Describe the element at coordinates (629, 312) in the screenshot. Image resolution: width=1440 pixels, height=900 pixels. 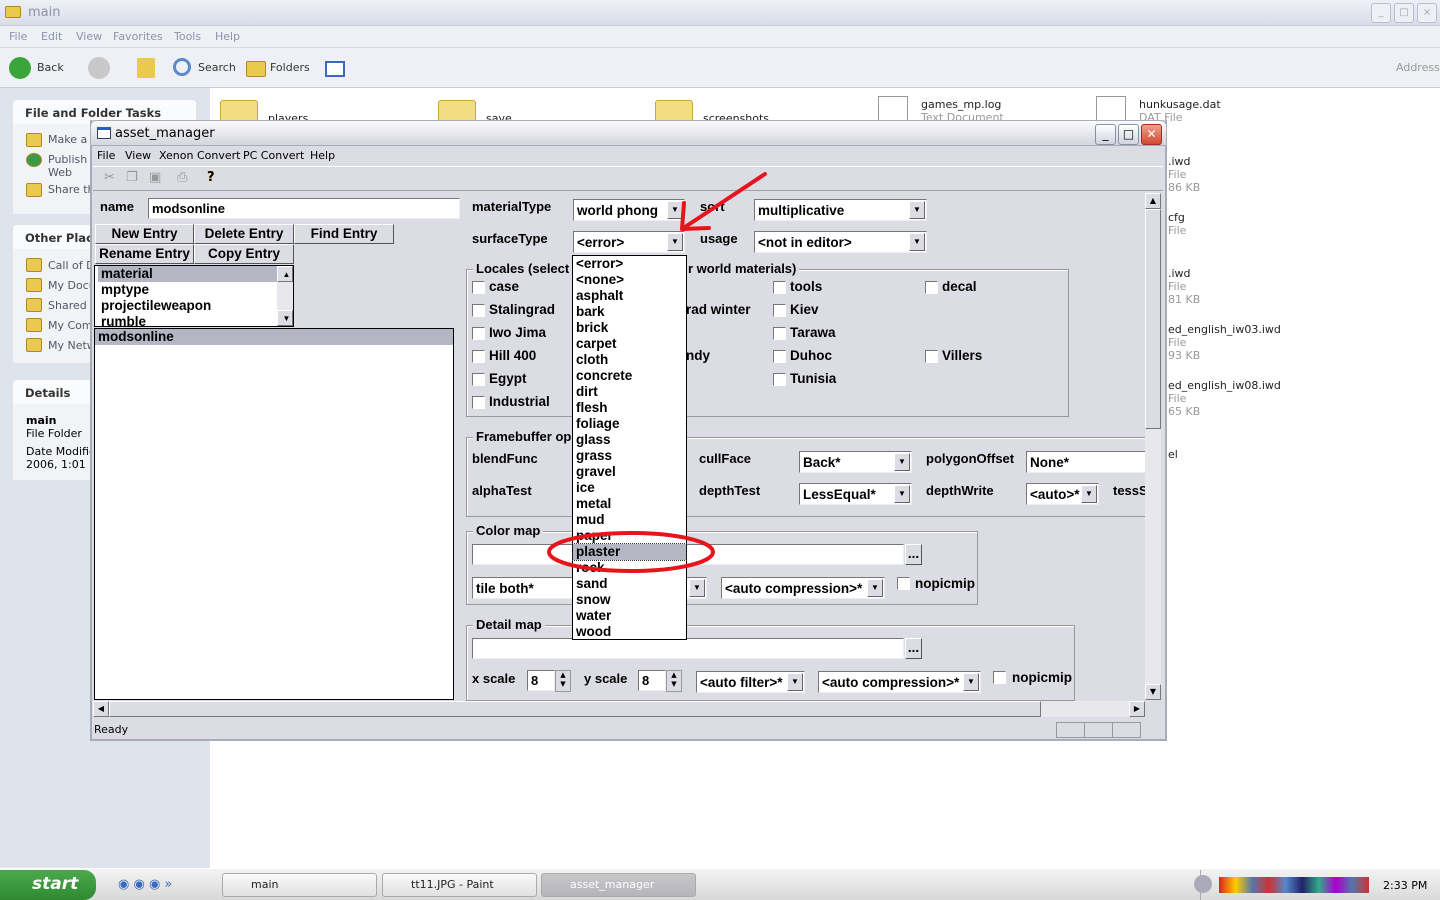
I see `dropdown-option: bark` at that location.